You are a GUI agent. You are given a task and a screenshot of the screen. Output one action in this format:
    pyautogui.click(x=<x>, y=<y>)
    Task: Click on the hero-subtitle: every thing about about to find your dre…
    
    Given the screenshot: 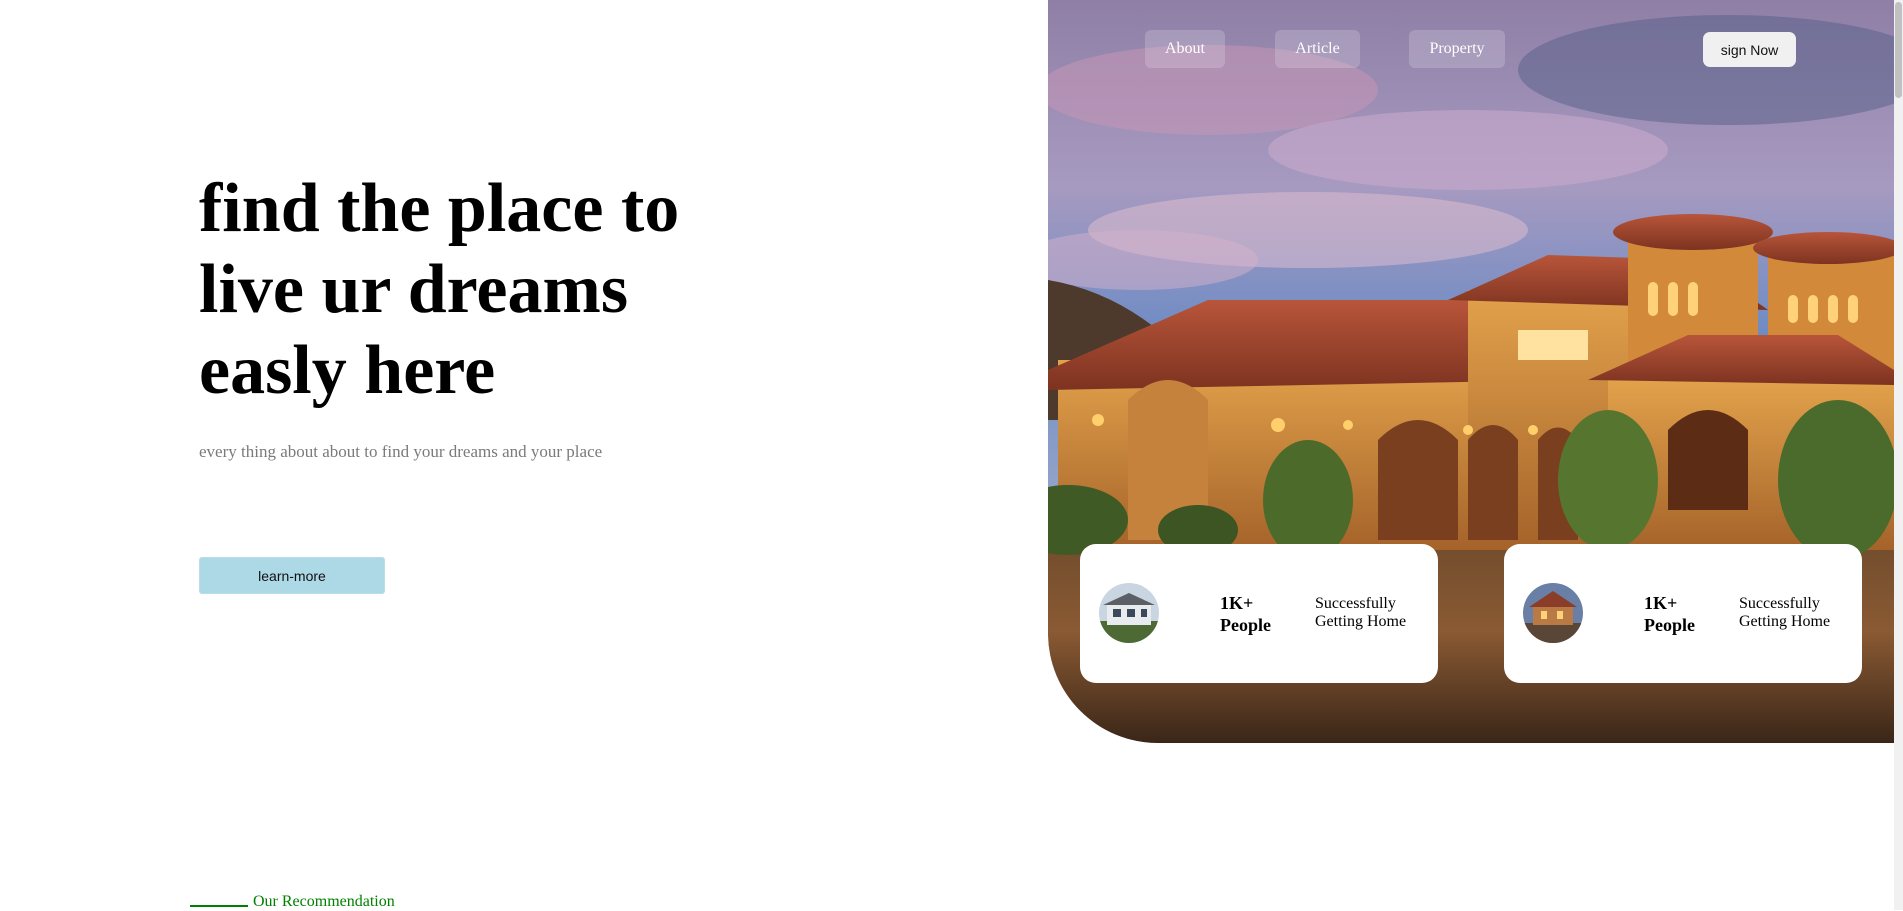 What is the action you would take?
    pyautogui.click(x=401, y=451)
    